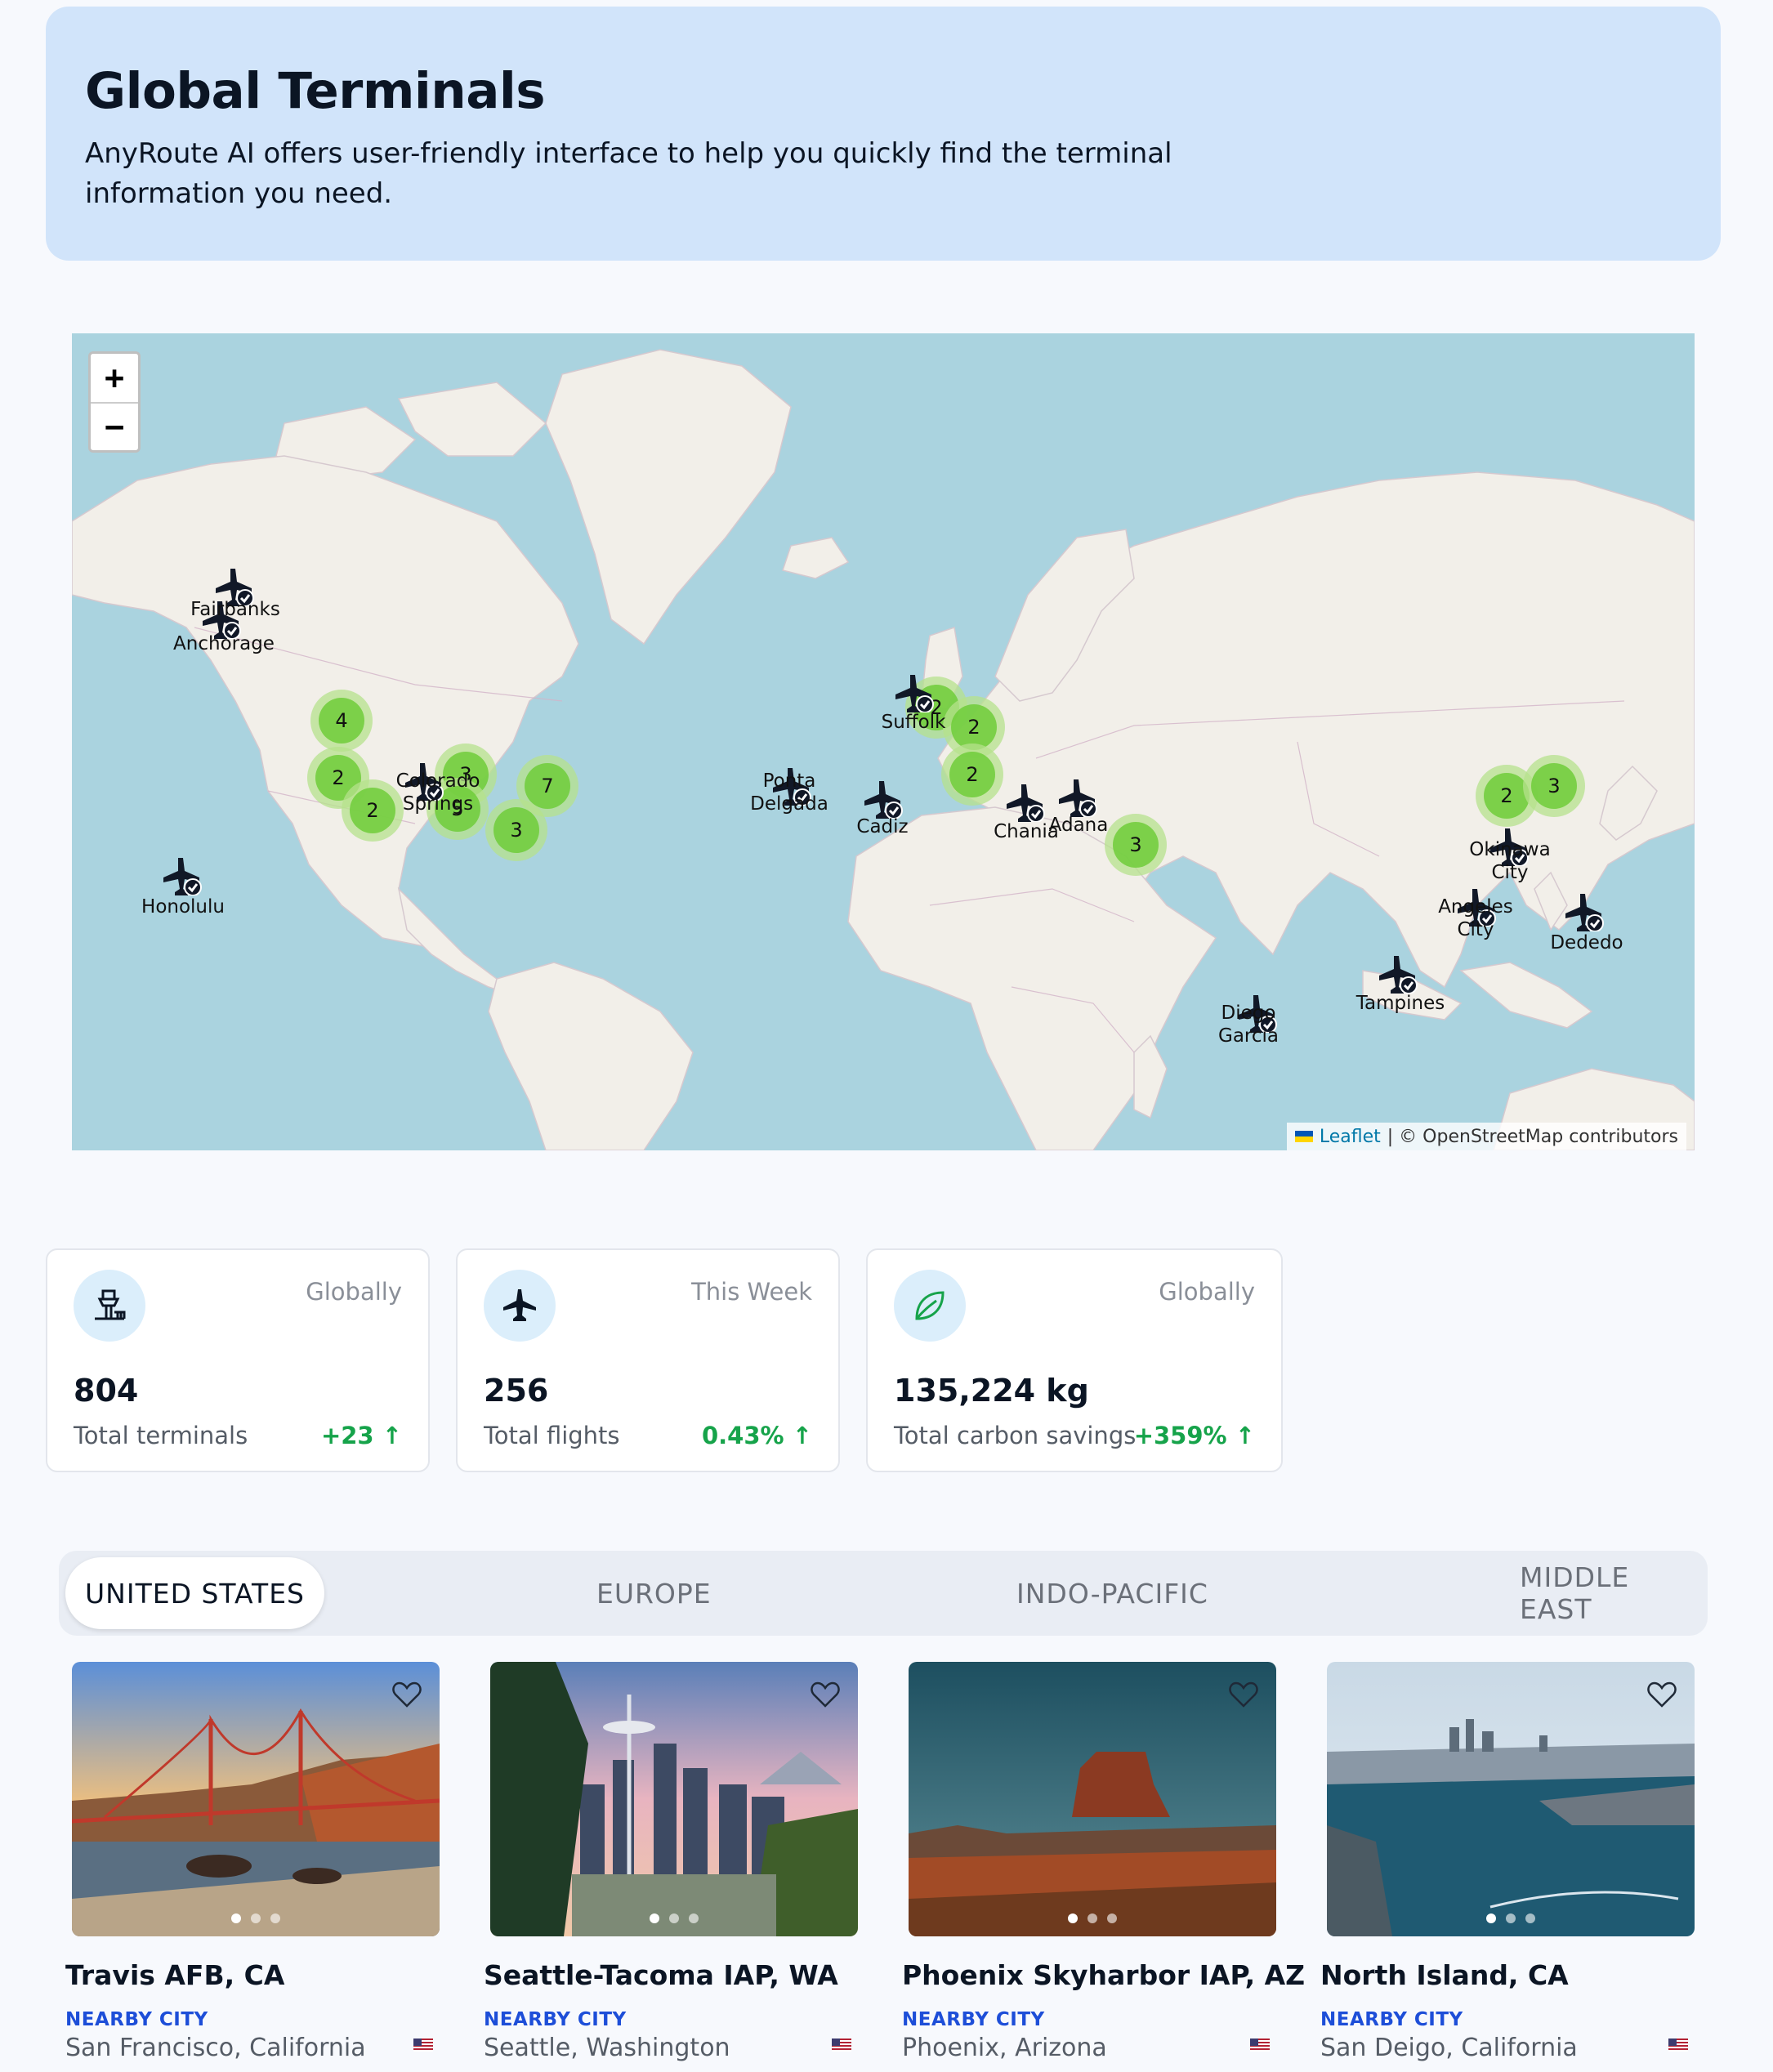 This screenshot has height=2072, width=1773. What do you see at coordinates (668, 2048) in the screenshot?
I see `nearby-city-value: Seattle, Washington` at bounding box center [668, 2048].